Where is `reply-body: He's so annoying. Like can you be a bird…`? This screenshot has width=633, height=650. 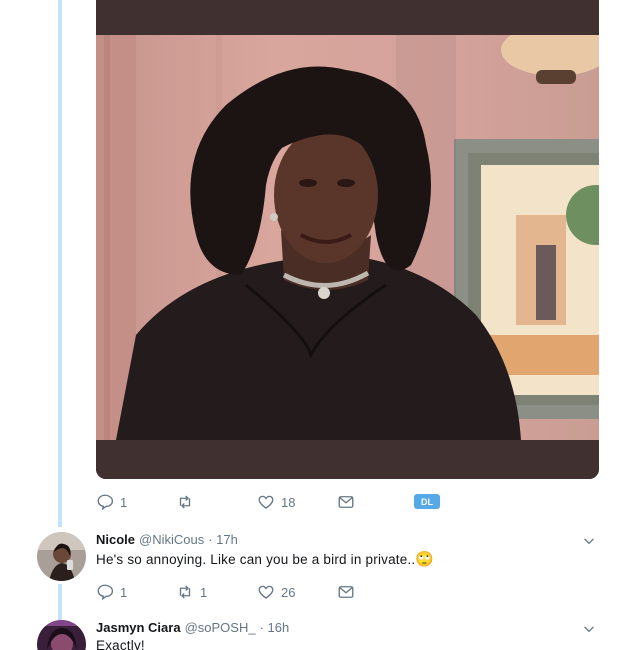 reply-body: He's so annoying. Like can you be a bird… is located at coordinates (256, 559).